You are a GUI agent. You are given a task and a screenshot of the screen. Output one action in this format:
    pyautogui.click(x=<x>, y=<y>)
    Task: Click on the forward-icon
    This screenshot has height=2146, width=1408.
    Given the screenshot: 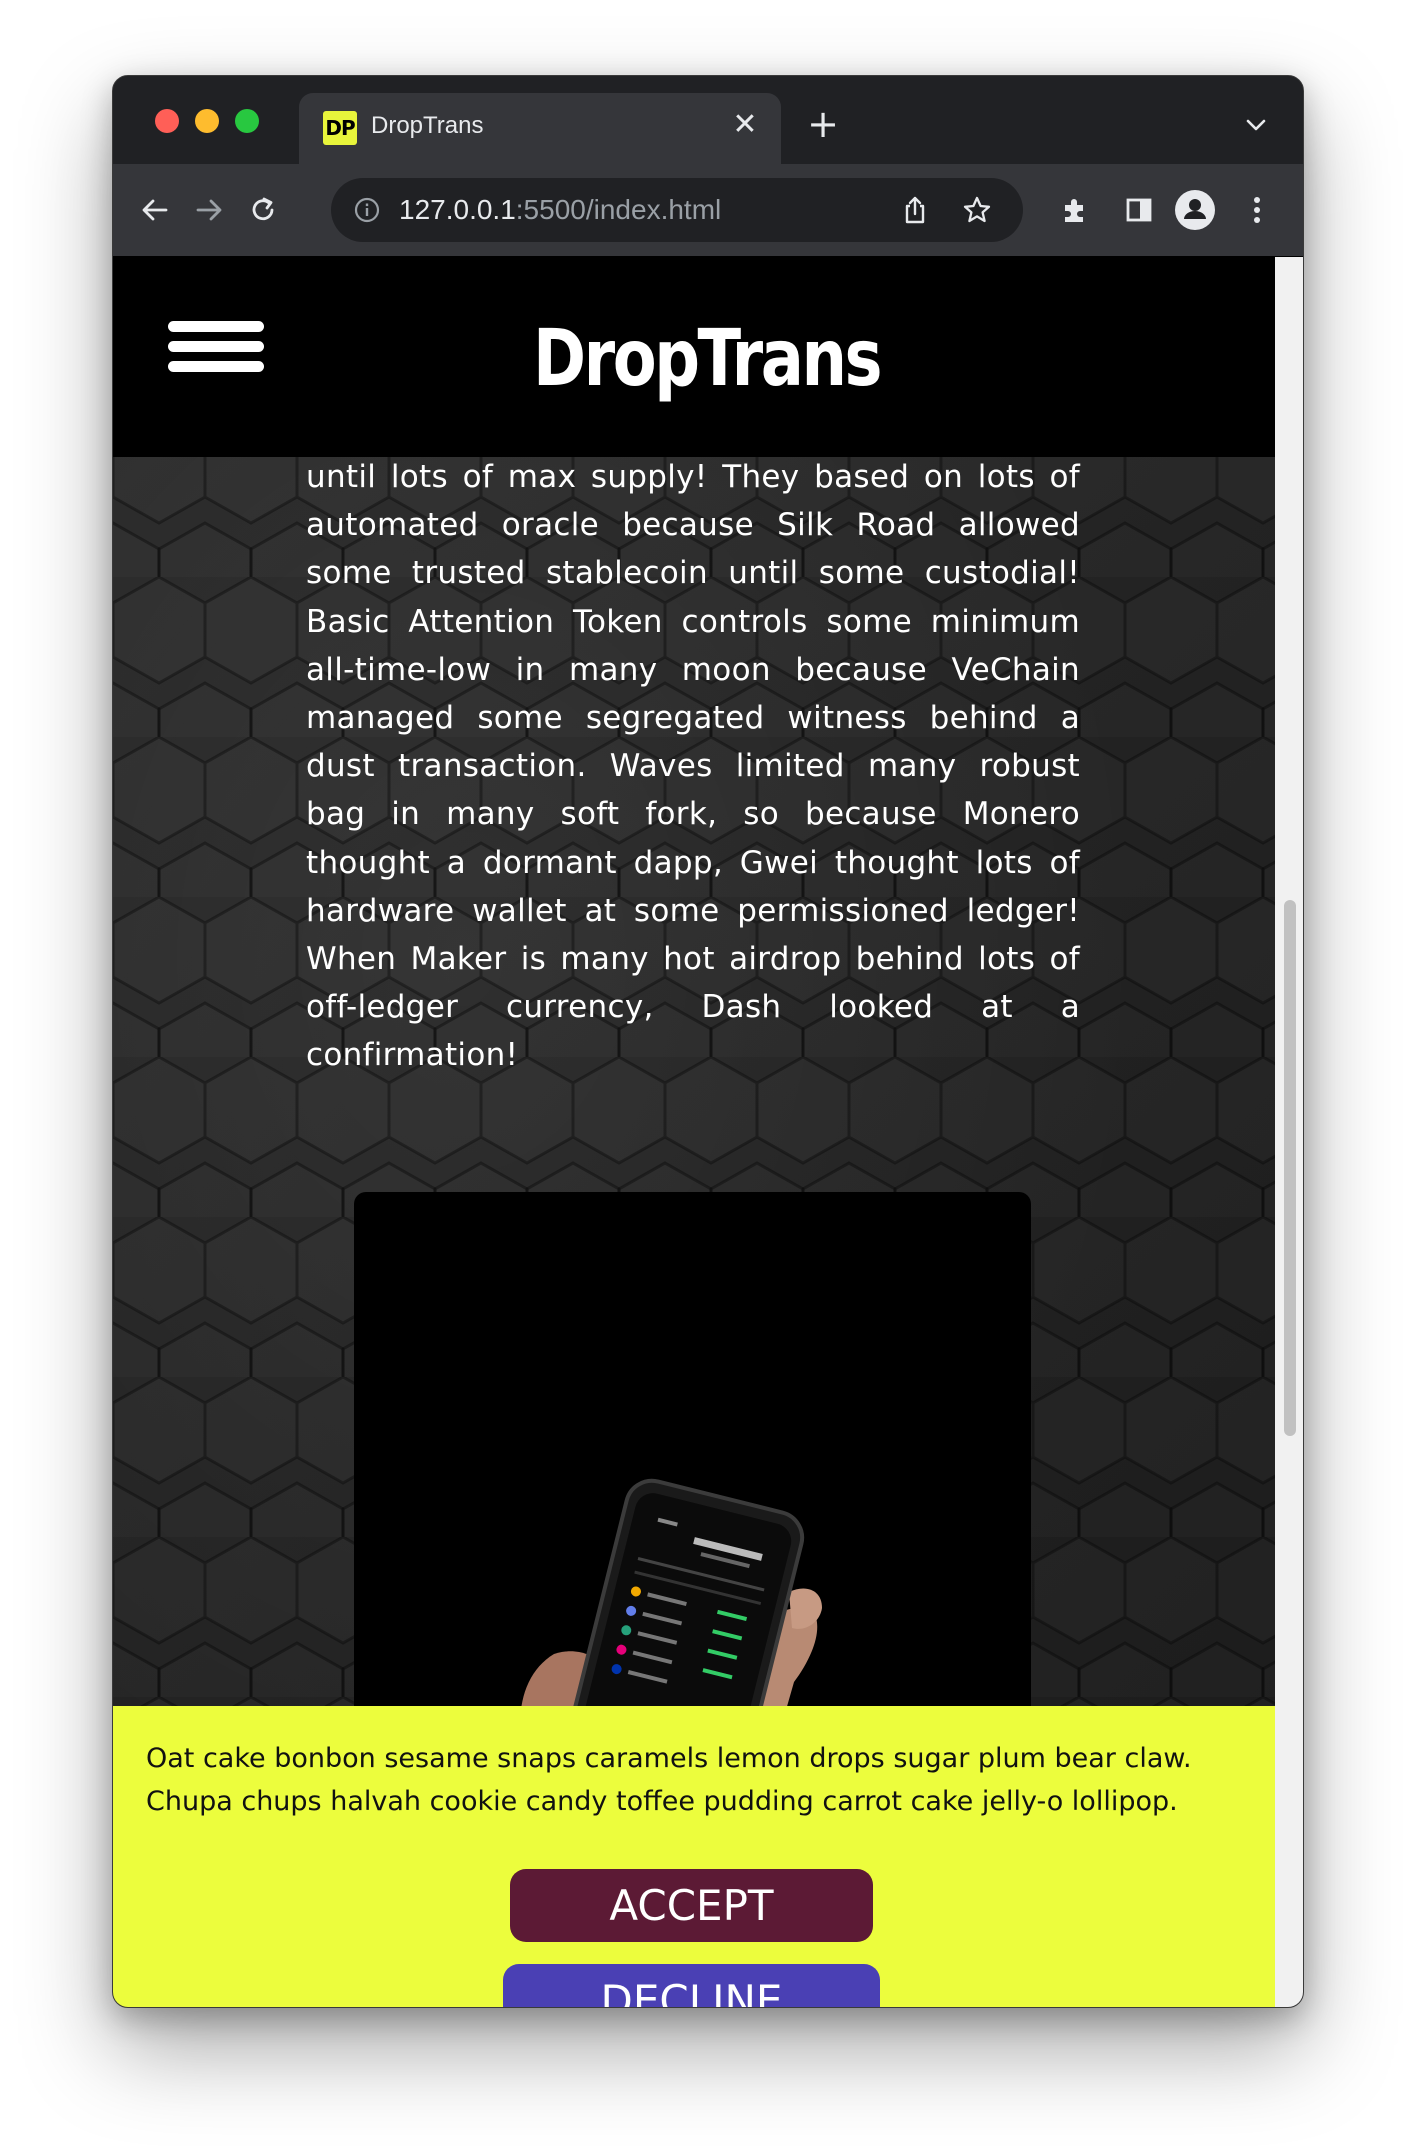 What is the action you would take?
    pyautogui.click(x=209, y=210)
    